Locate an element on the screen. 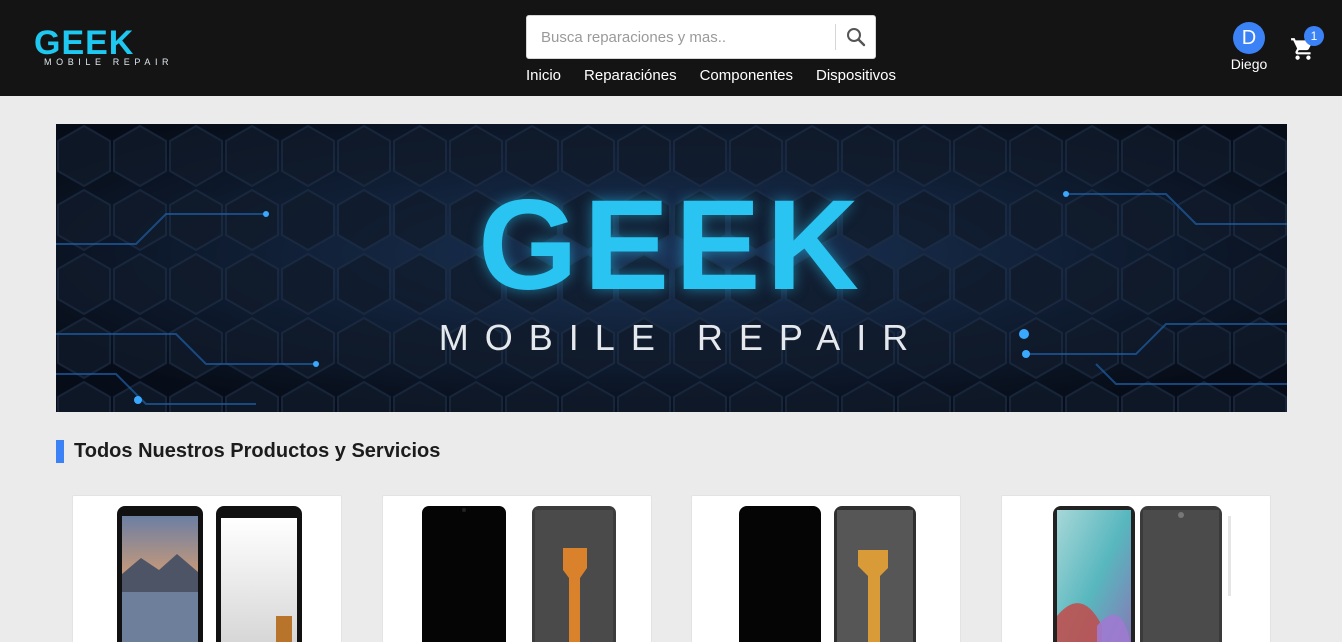 The height and width of the screenshot is (642, 1342). cart-count-badge: 1 is located at coordinates (1314, 36).